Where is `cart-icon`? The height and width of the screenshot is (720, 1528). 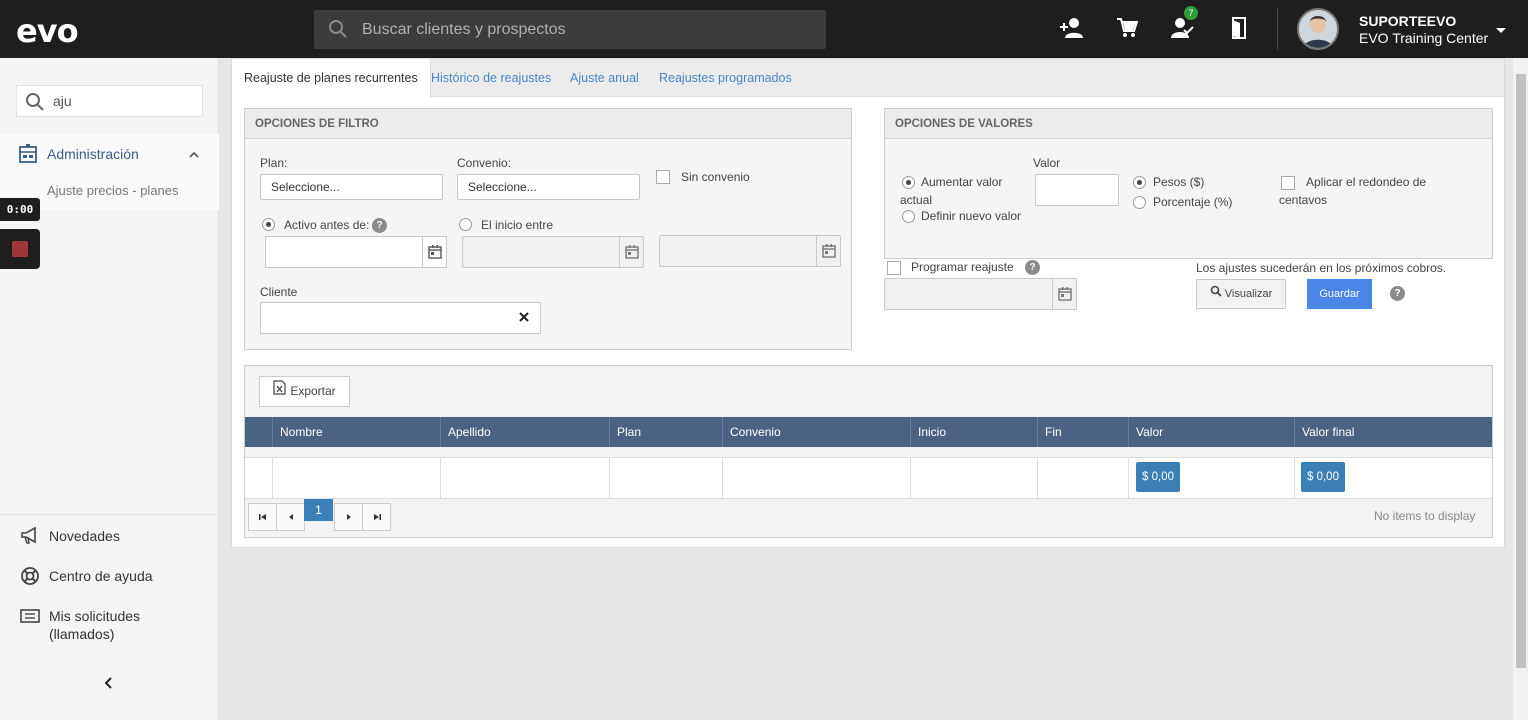 cart-icon is located at coordinates (1127, 29).